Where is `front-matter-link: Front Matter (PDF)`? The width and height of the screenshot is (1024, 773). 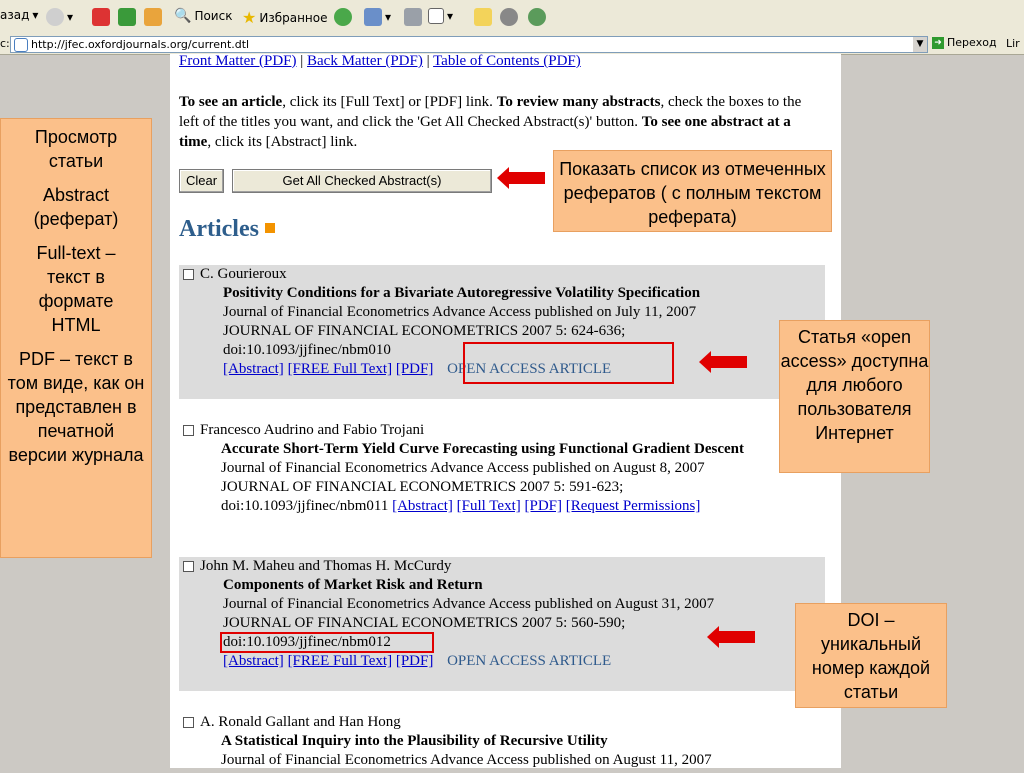 front-matter-link: Front Matter (PDF) is located at coordinates (238, 61).